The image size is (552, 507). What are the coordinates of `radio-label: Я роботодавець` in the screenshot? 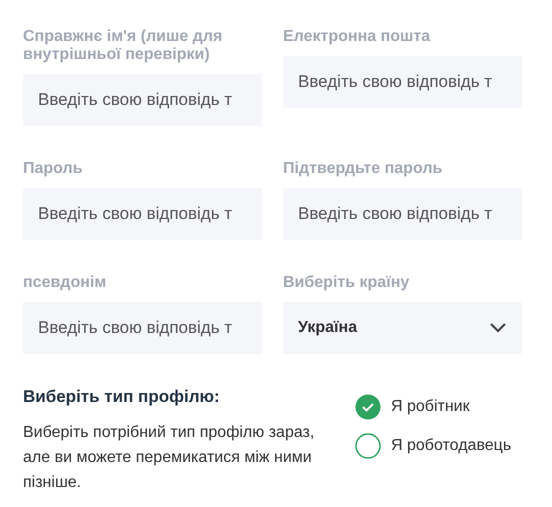 It's located at (451, 446).